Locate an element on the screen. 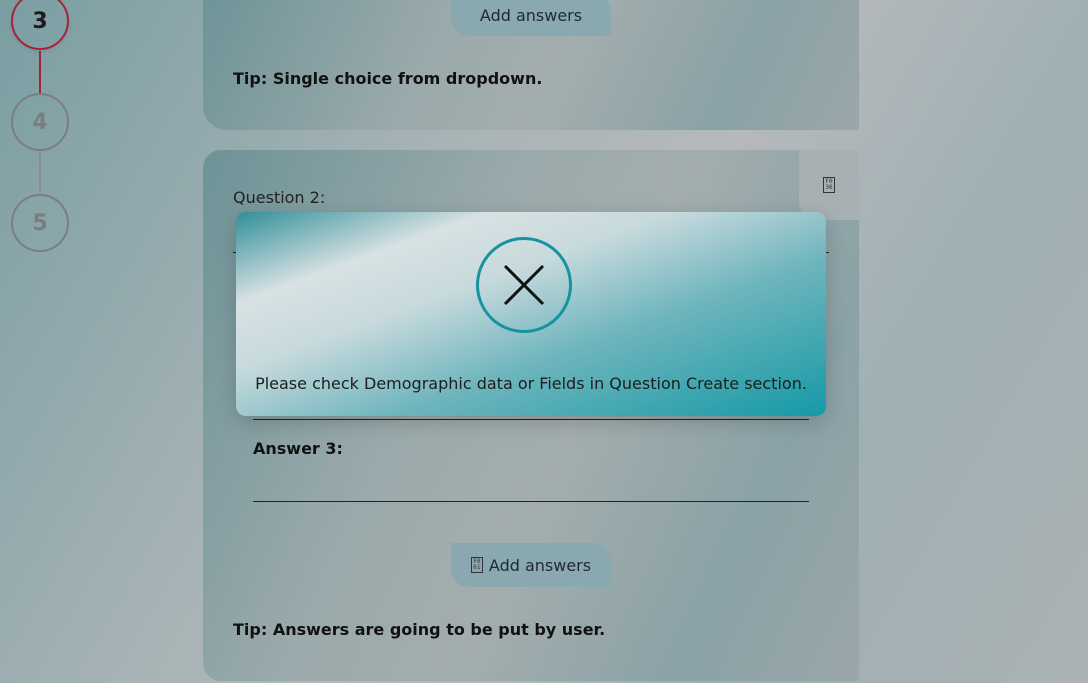  step-5: 5 is located at coordinates (40, 223).